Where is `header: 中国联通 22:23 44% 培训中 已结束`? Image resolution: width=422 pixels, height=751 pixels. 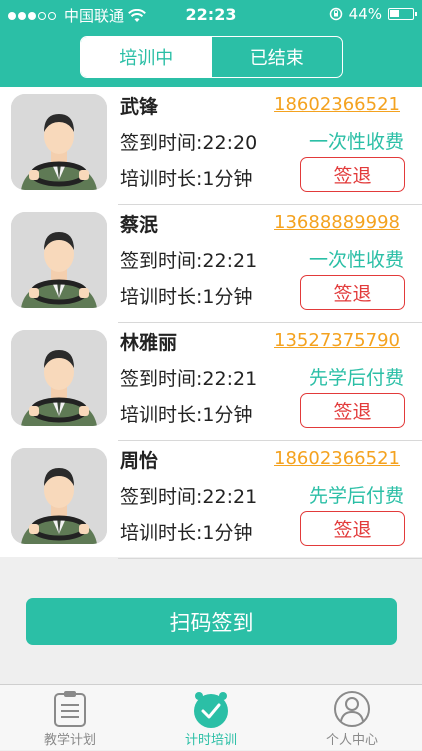 header: 中国联通 22:23 44% 培训中 已结束 is located at coordinates (211, 43).